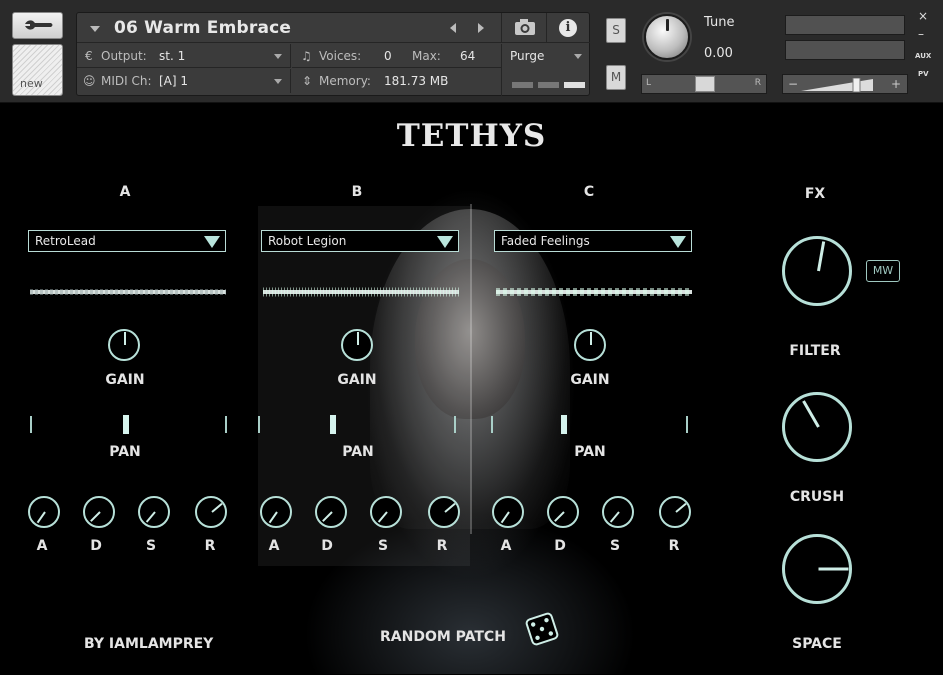 The image size is (943, 675). Describe the element at coordinates (568, 28) in the screenshot. I see `info-button: i` at that location.